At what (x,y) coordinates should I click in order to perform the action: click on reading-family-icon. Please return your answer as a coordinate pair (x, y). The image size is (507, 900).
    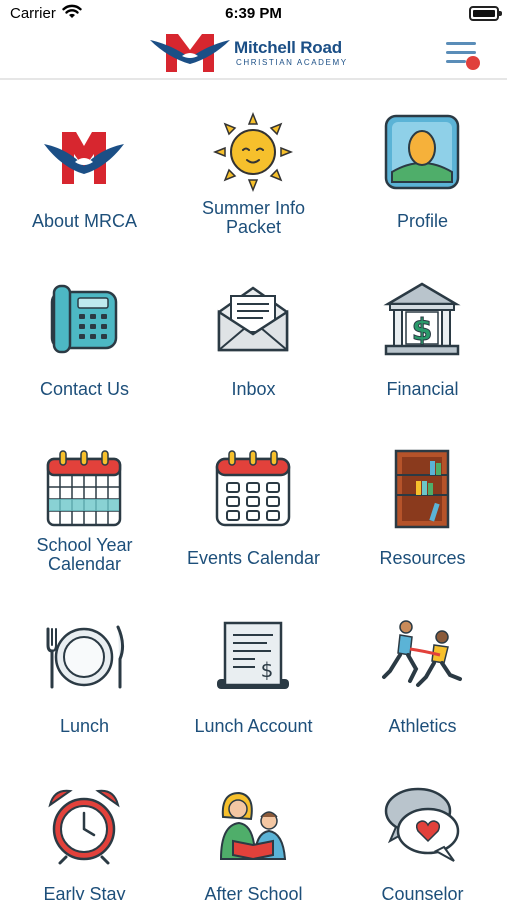
    Looking at the image, I should click on (253, 826).